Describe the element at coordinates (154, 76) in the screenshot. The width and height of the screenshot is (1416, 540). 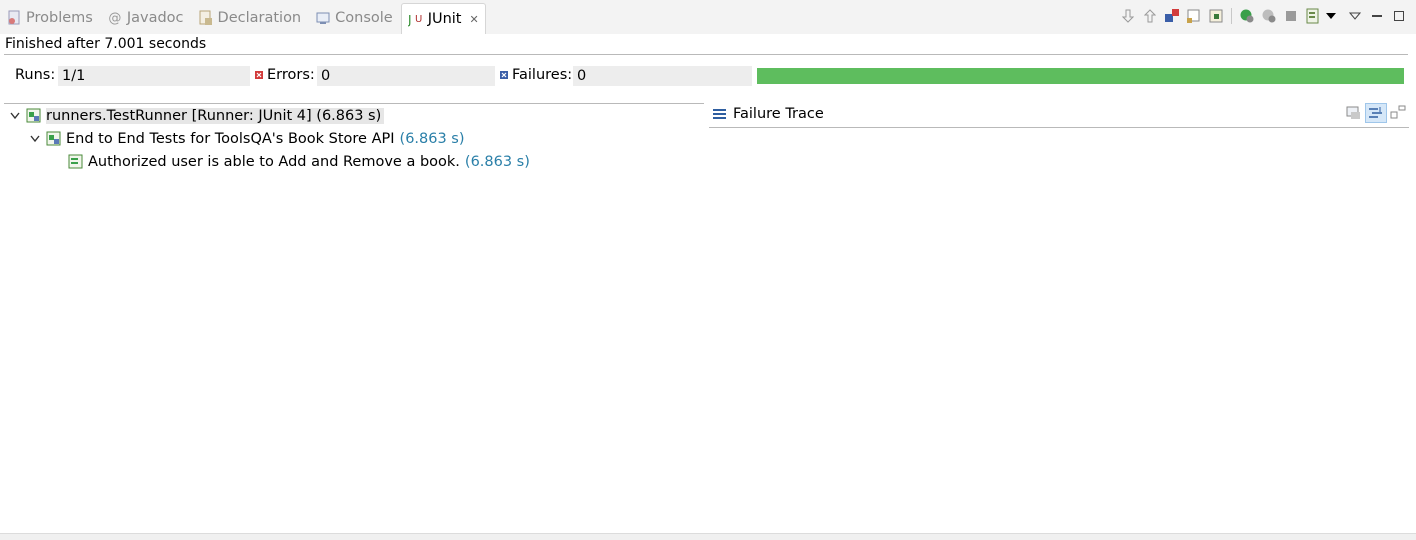
I see `runs-value: 1/1` at that location.